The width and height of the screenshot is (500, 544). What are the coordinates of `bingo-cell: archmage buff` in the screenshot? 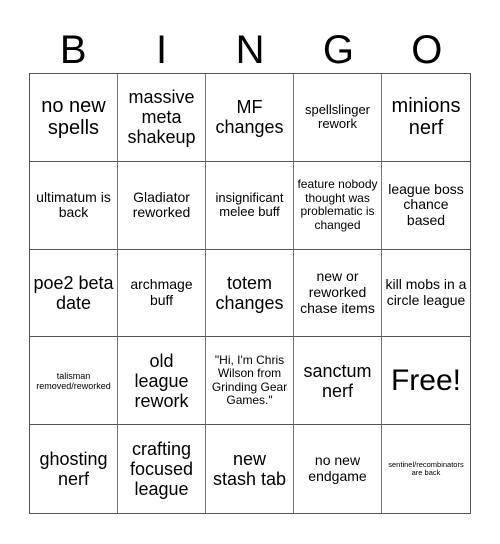 It's located at (162, 293).